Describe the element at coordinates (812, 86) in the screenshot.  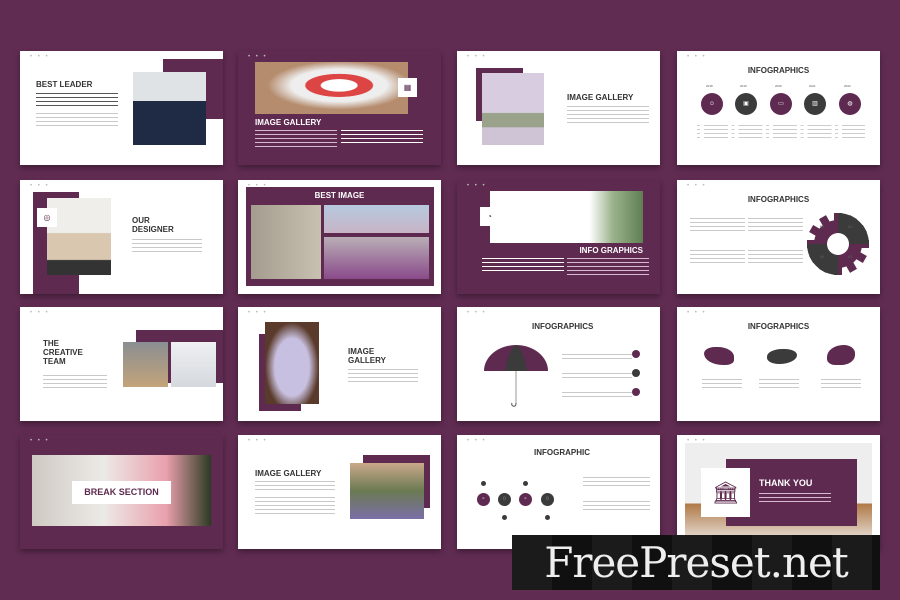
I see `year-label: 2021` at that location.